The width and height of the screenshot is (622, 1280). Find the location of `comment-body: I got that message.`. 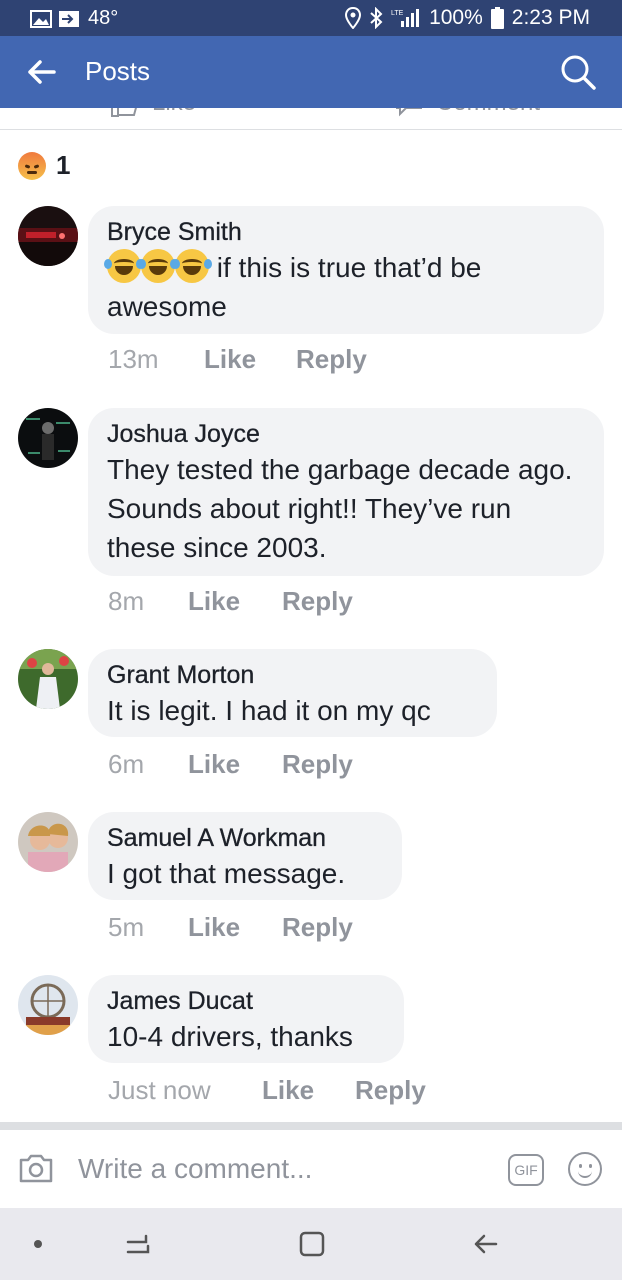

comment-body: I got that message. is located at coordinates (226, 873).